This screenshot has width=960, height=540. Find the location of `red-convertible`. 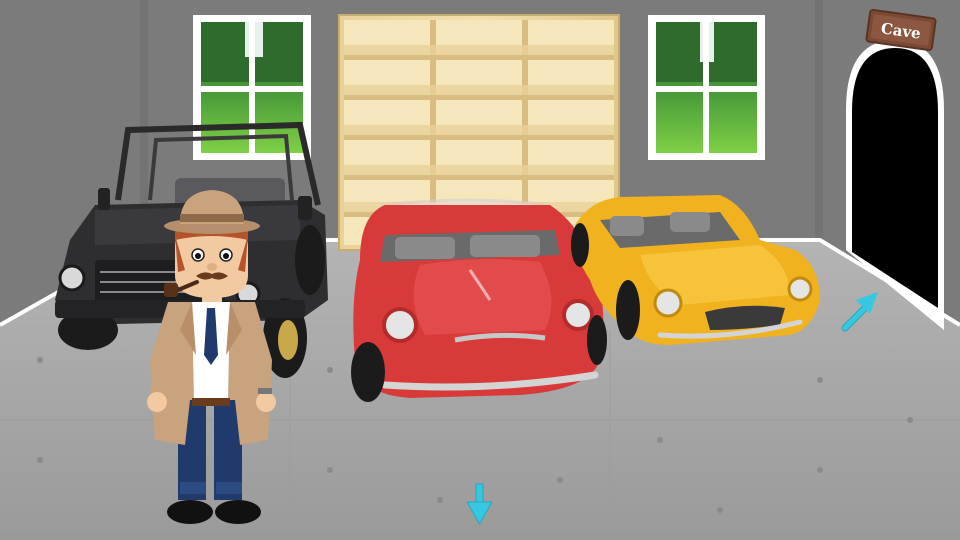

red-convertible is located at coordinates (479, 300).